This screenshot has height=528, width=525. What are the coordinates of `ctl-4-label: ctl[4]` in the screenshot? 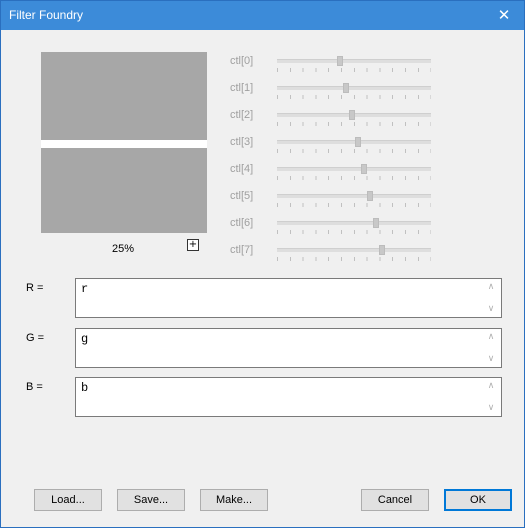 It's located at (242, 169).